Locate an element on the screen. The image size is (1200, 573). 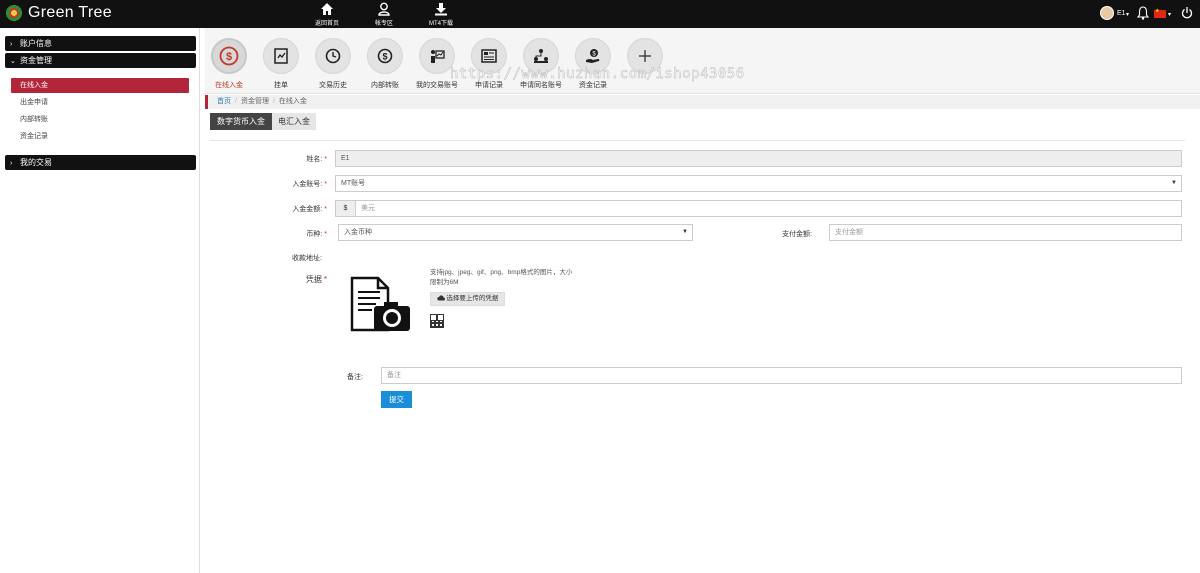
language-flag-icon is located at coordinates (1160, 13).